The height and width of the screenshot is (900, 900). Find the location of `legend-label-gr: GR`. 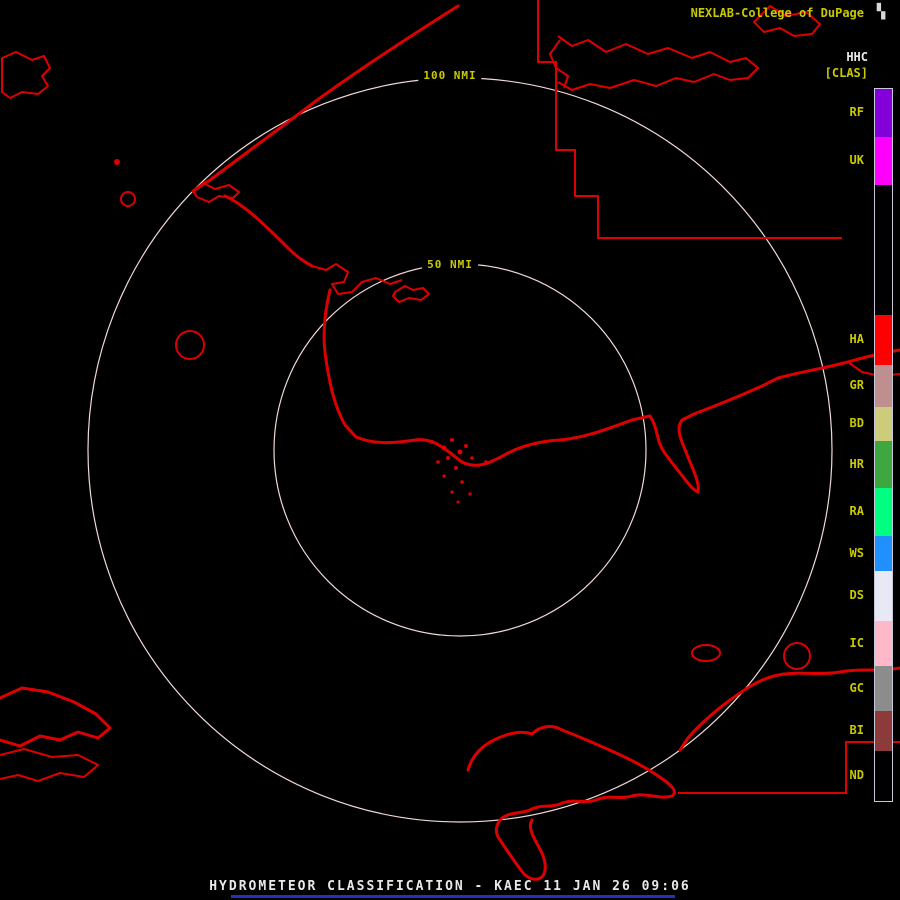

legend-label-gr: GR is located at coordinates (856, 385).